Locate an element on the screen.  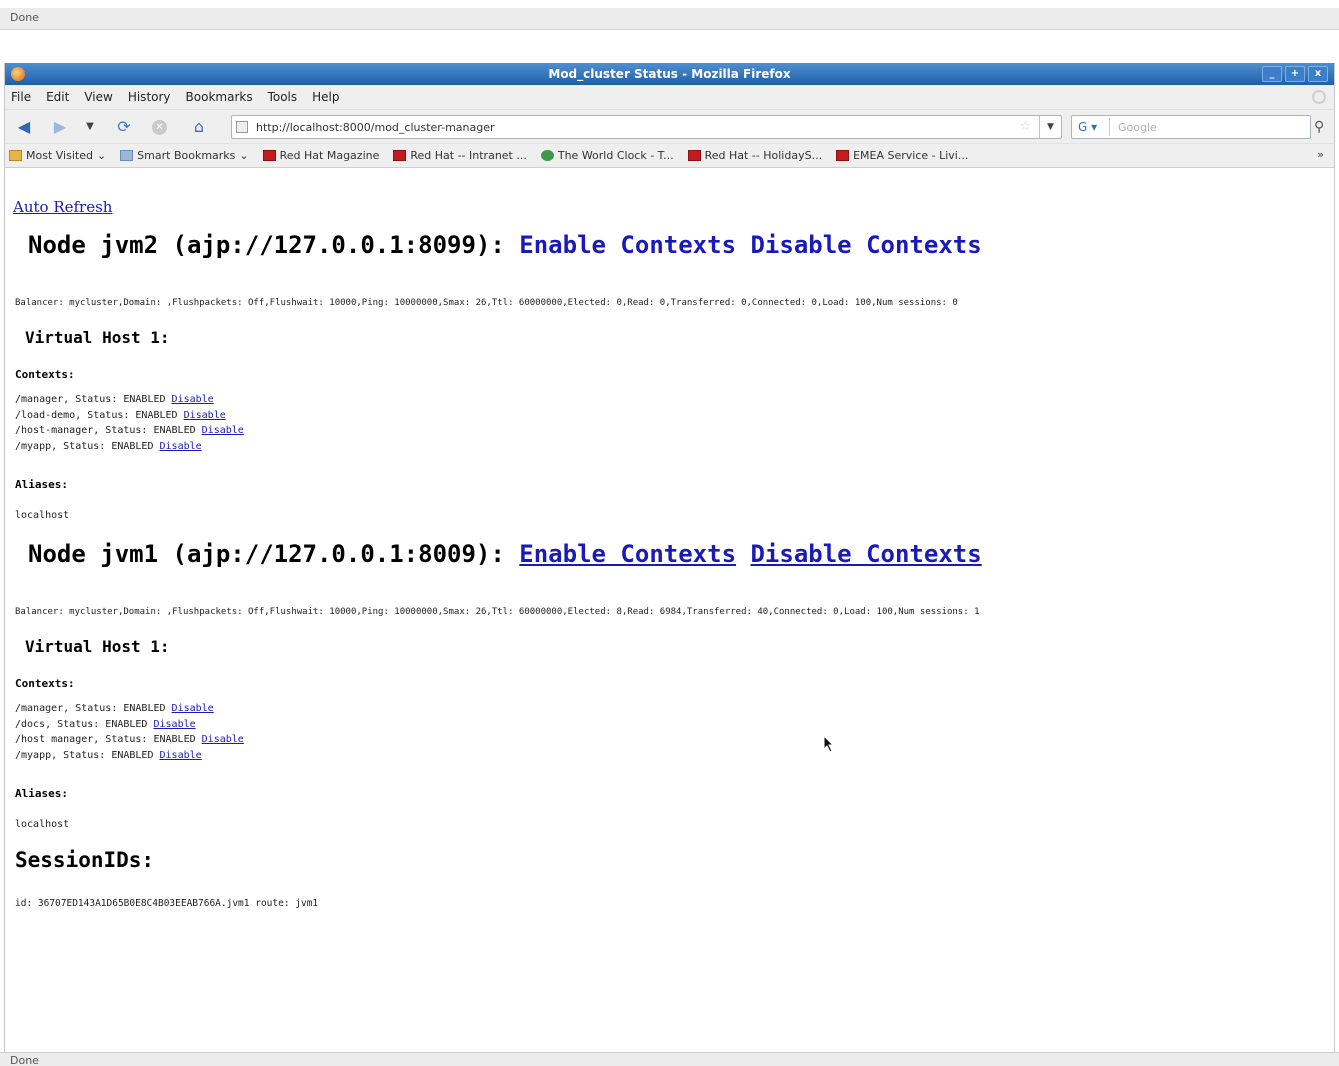
context-text: /docs, Status: ENABLED is located at coordinates (81, 724).